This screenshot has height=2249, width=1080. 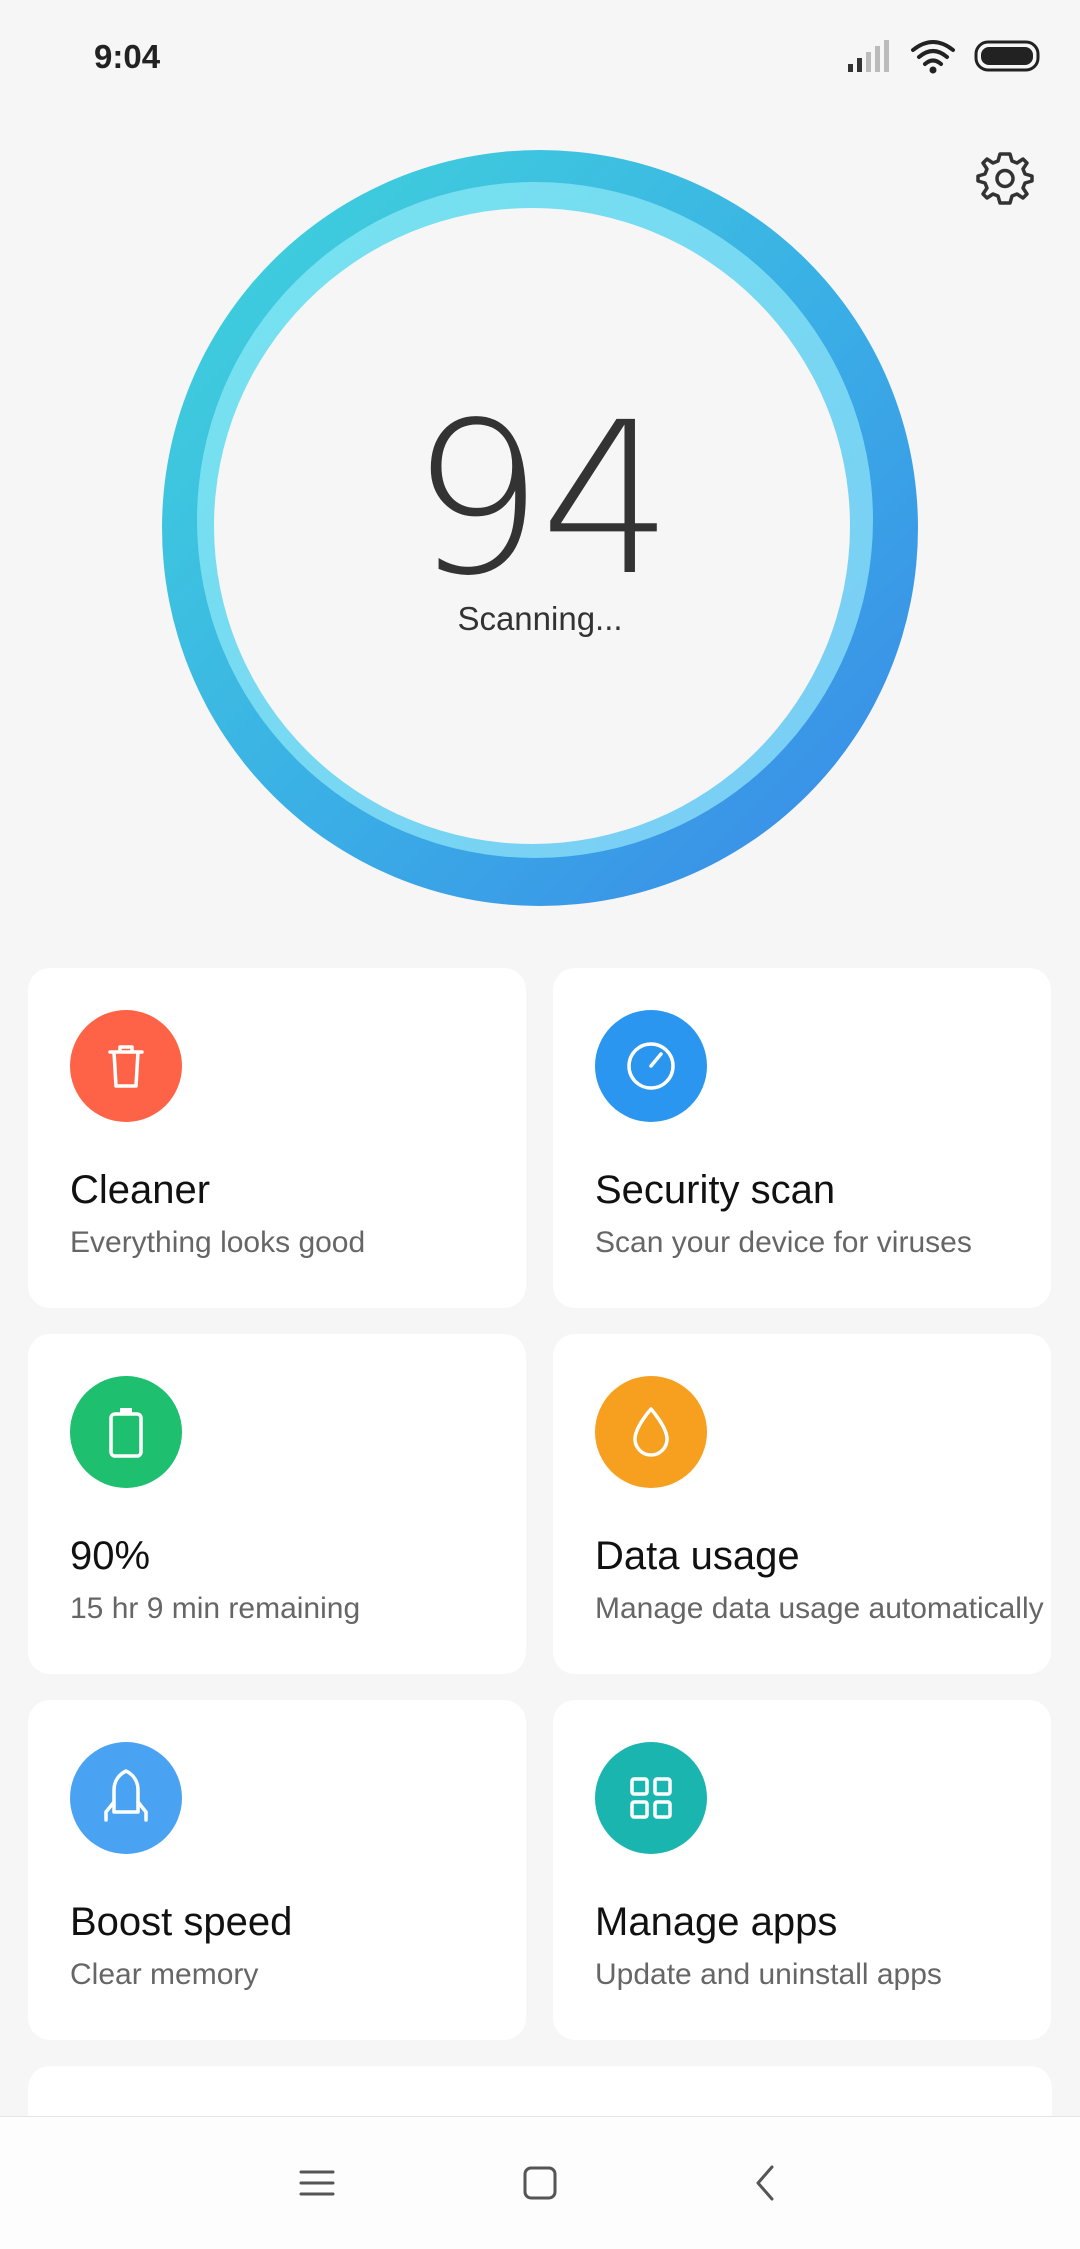 I want to click on drop-icon, so click(x=651, y=1432).